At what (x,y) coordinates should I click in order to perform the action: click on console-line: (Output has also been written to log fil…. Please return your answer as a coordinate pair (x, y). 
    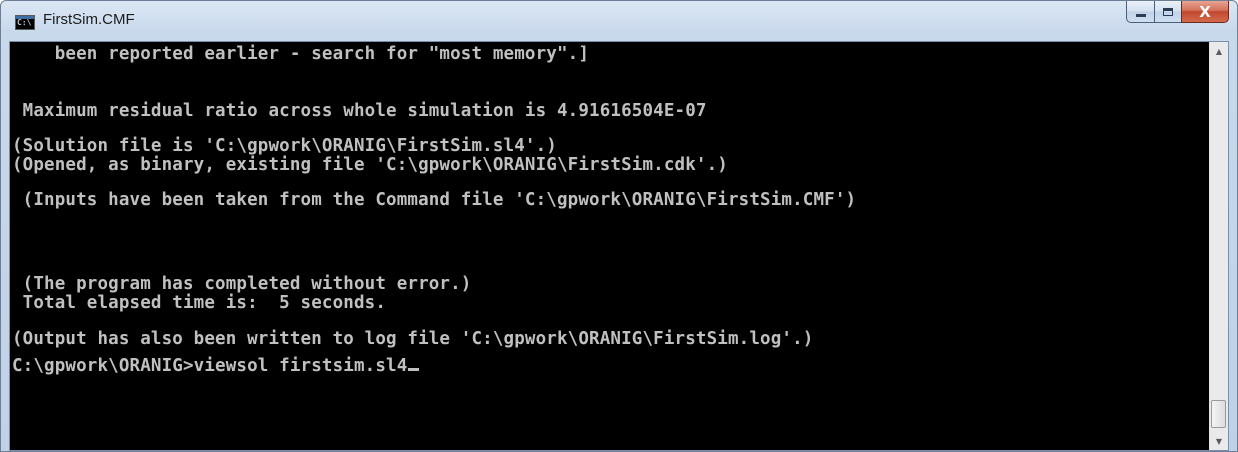
    Looking at the image, I should click on (413, 339).